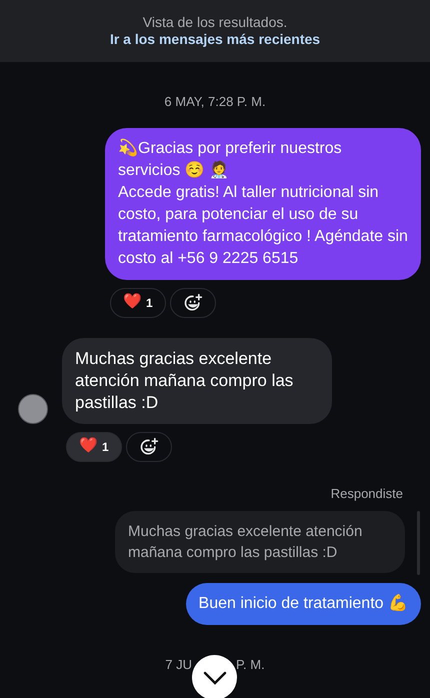 Image resolution: width=430 pixels, height=698 pixels. I want to click on chevron-down-icon, so click(214, 677).